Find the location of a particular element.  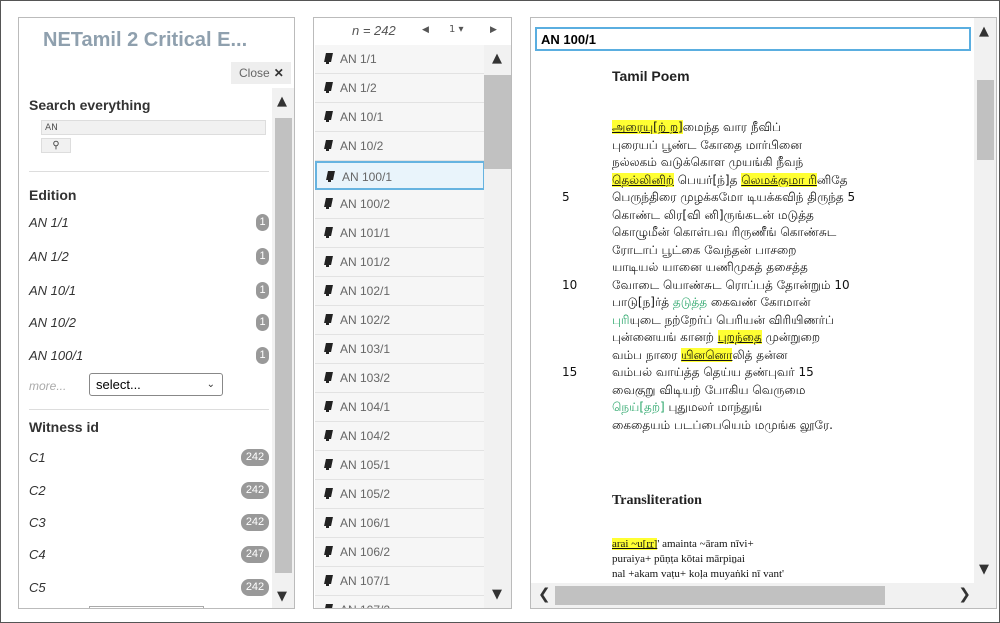

text-segment: புன்னையங் கானற் is located at coordinates (665, 337).